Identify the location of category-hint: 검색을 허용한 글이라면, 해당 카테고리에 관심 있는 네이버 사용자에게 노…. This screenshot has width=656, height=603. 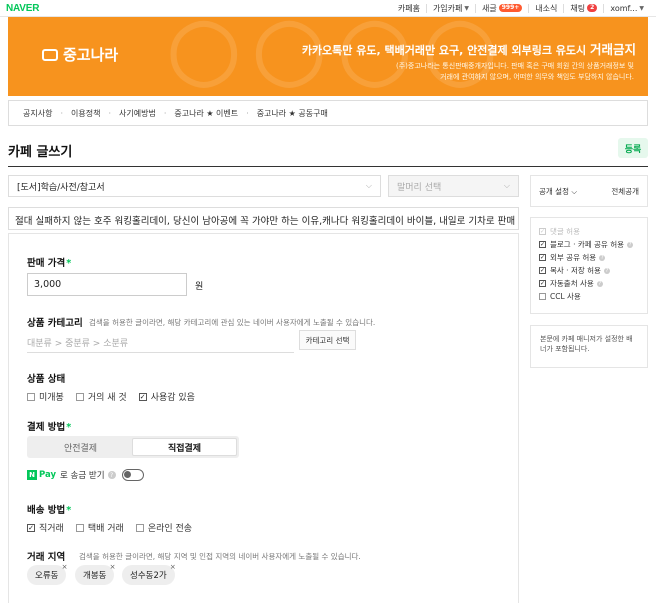
(232, 322).